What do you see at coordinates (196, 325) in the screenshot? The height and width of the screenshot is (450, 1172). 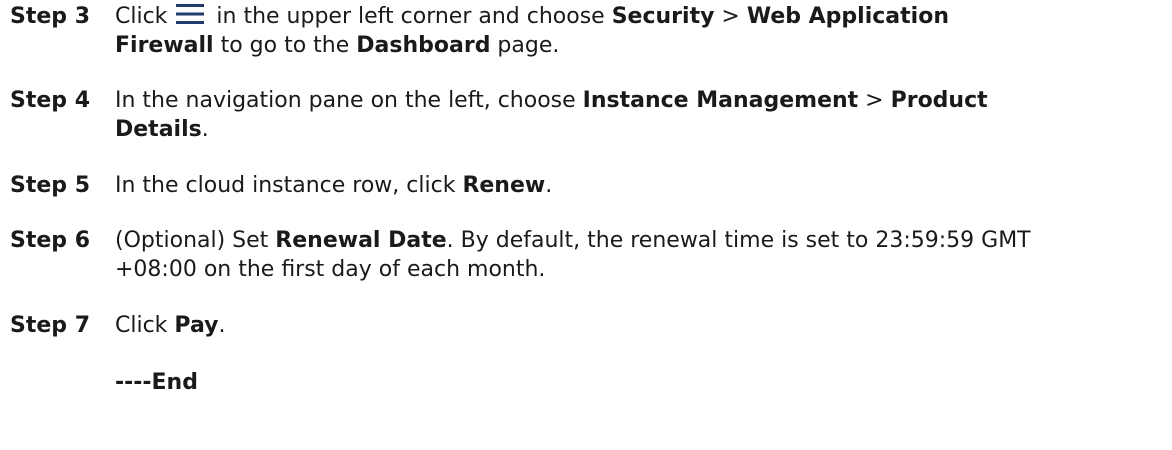 I see `ui-term: Pay` at bounding box center [196, 325].